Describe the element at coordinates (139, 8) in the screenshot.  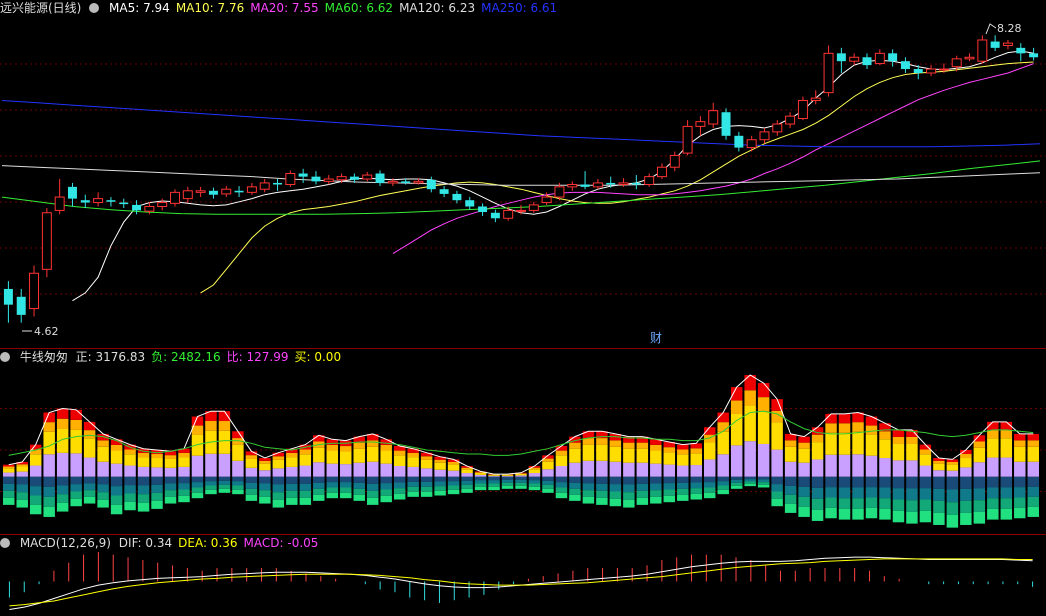
I see `legend-item: MA5: 7.94` at that location.